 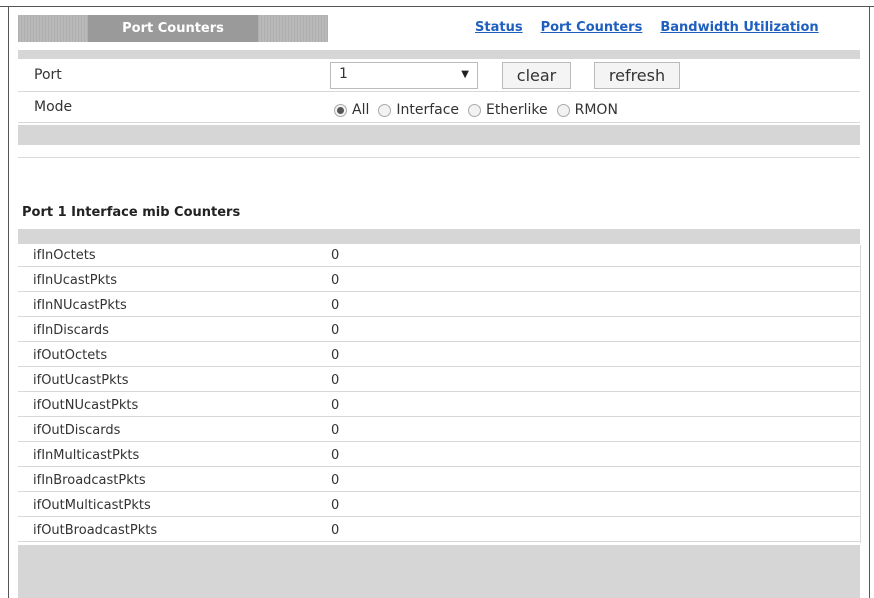 I want to click on table-right-border, so click(x=860, y=394).